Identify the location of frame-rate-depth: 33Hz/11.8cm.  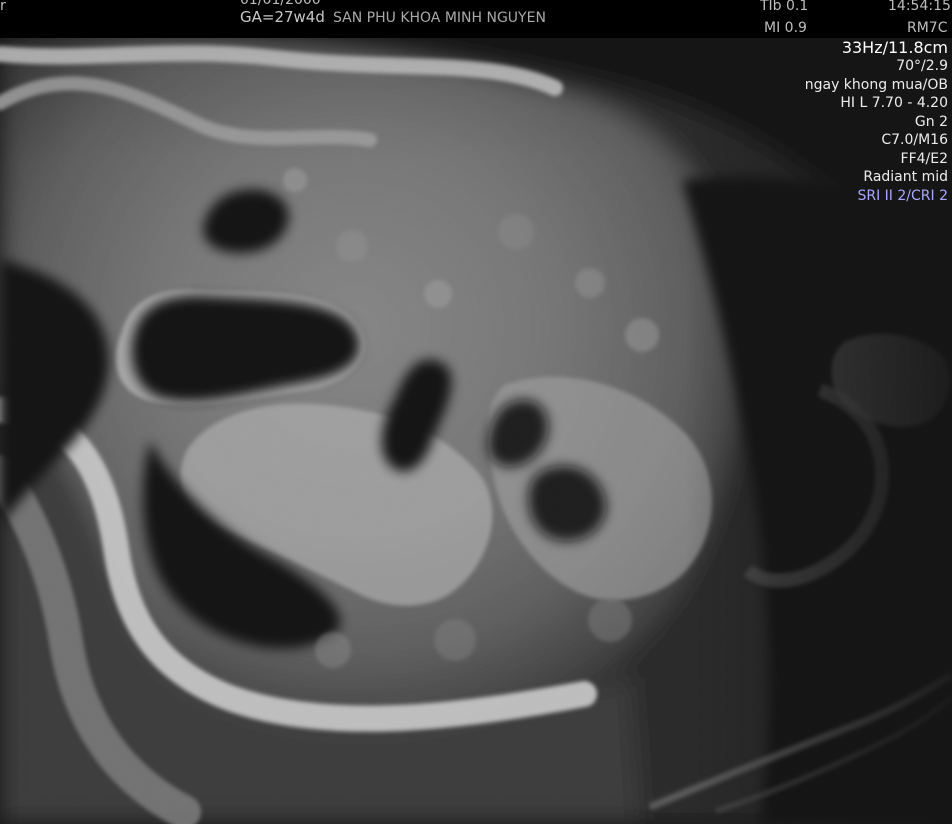
(894, 47).